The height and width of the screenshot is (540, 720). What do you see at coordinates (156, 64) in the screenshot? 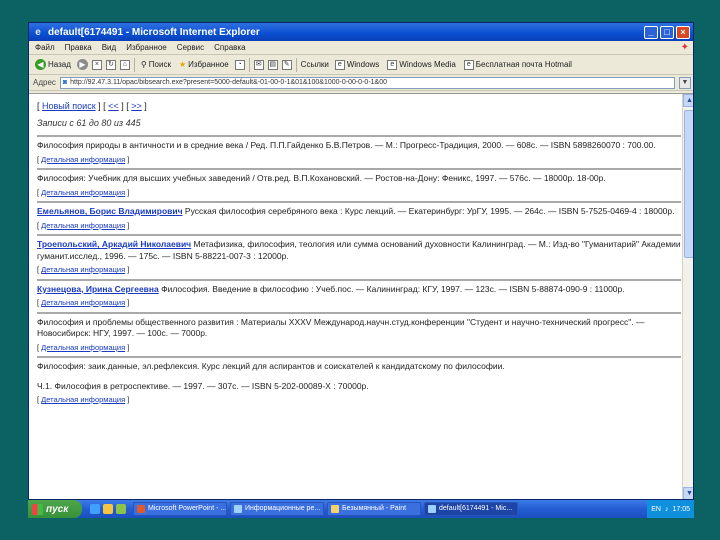
I see `search-button: ⚲ Поиск` at bounding box center [156, 64].